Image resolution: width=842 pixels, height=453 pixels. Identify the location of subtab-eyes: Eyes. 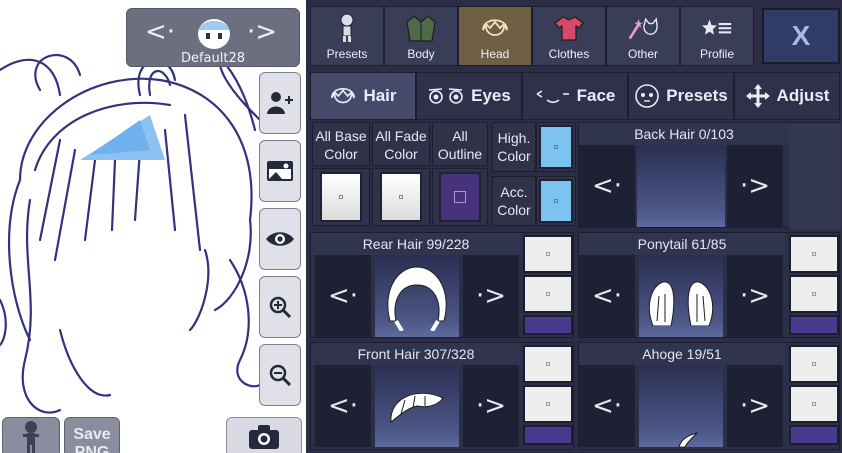
(469, 96).